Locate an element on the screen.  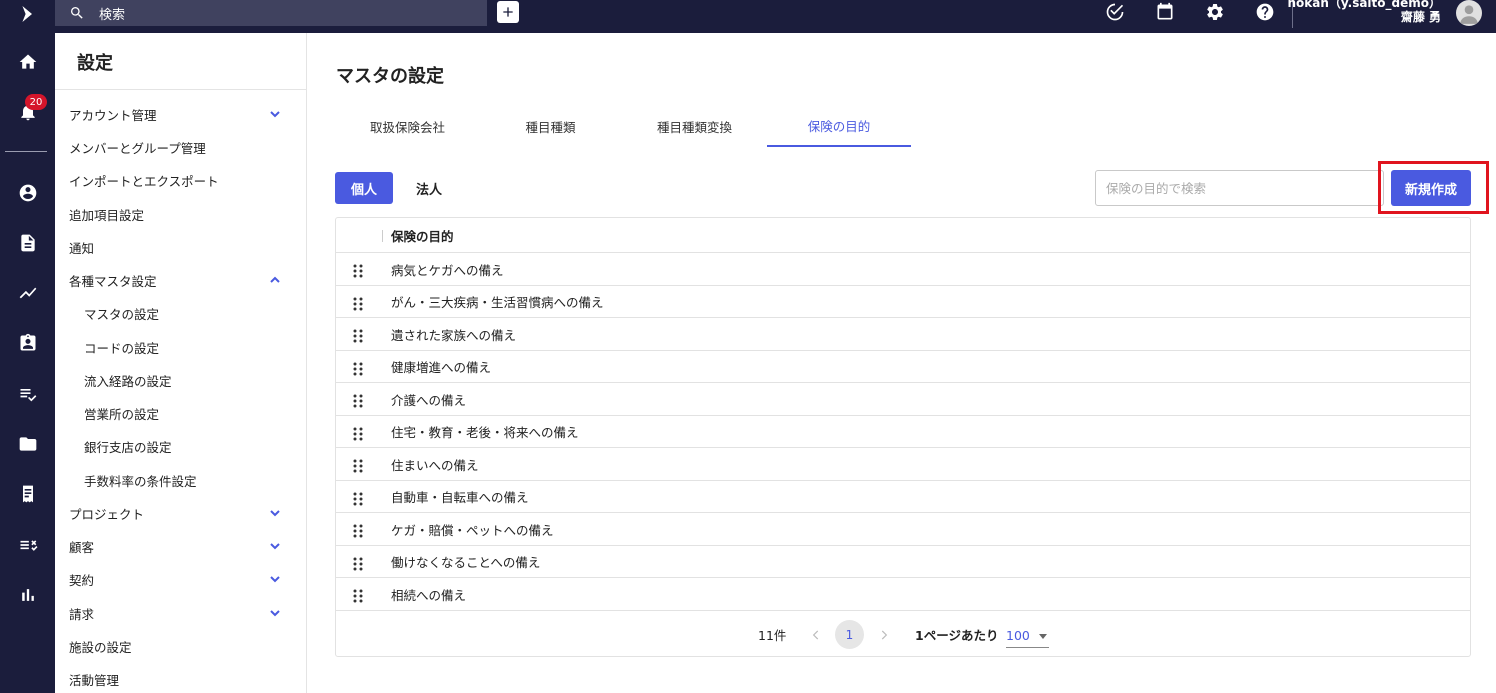
global-search-box: 検索 is located at coordinates (271, 13).